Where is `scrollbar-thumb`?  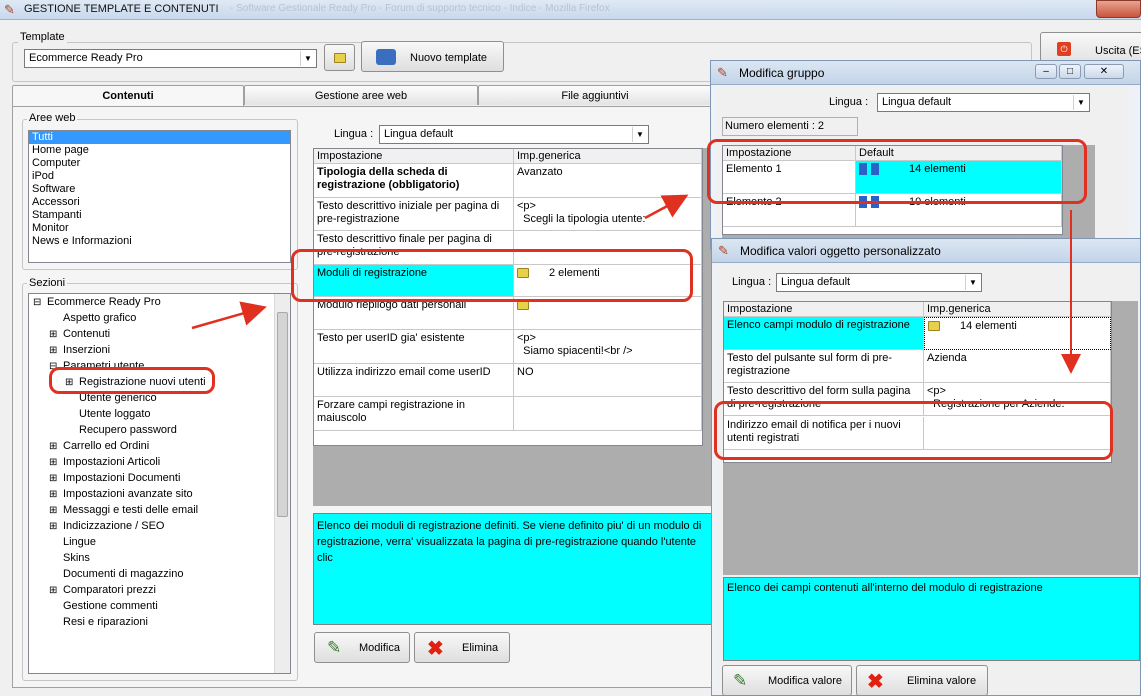
scrollbar-thumb is located at coordinates (282, 414).